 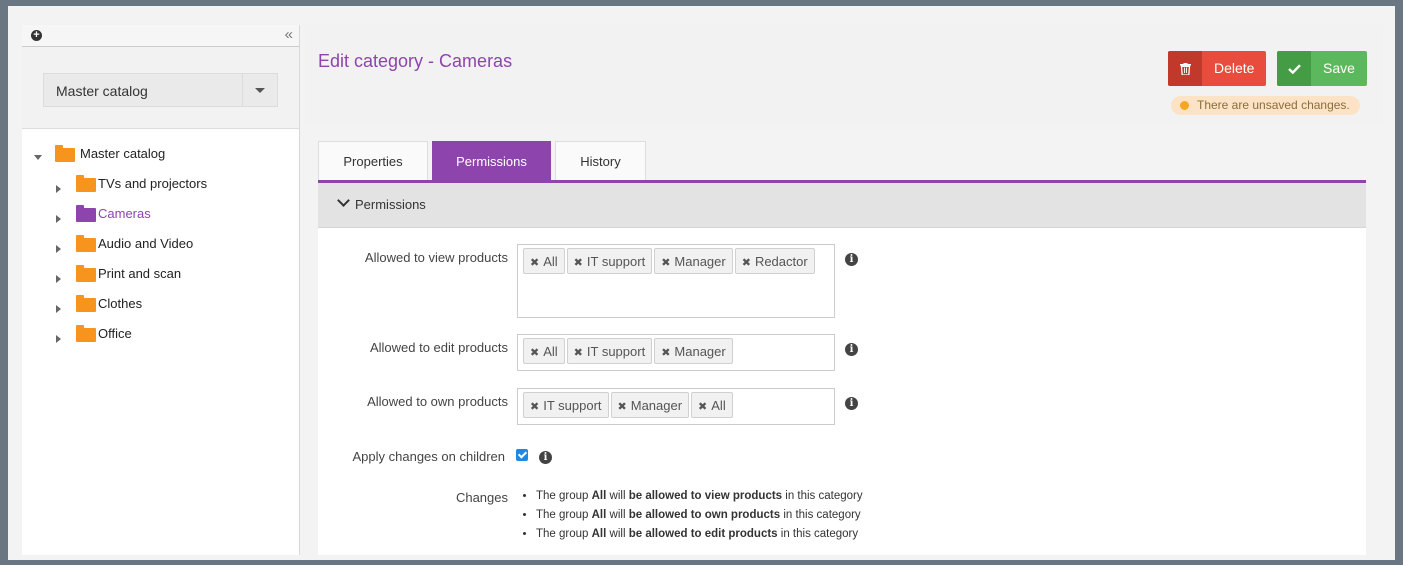 What do you see at coordinates (160, 250) in the screenshot?
I see `tree-item: Audio and Video` at bounding box center [160, 250].